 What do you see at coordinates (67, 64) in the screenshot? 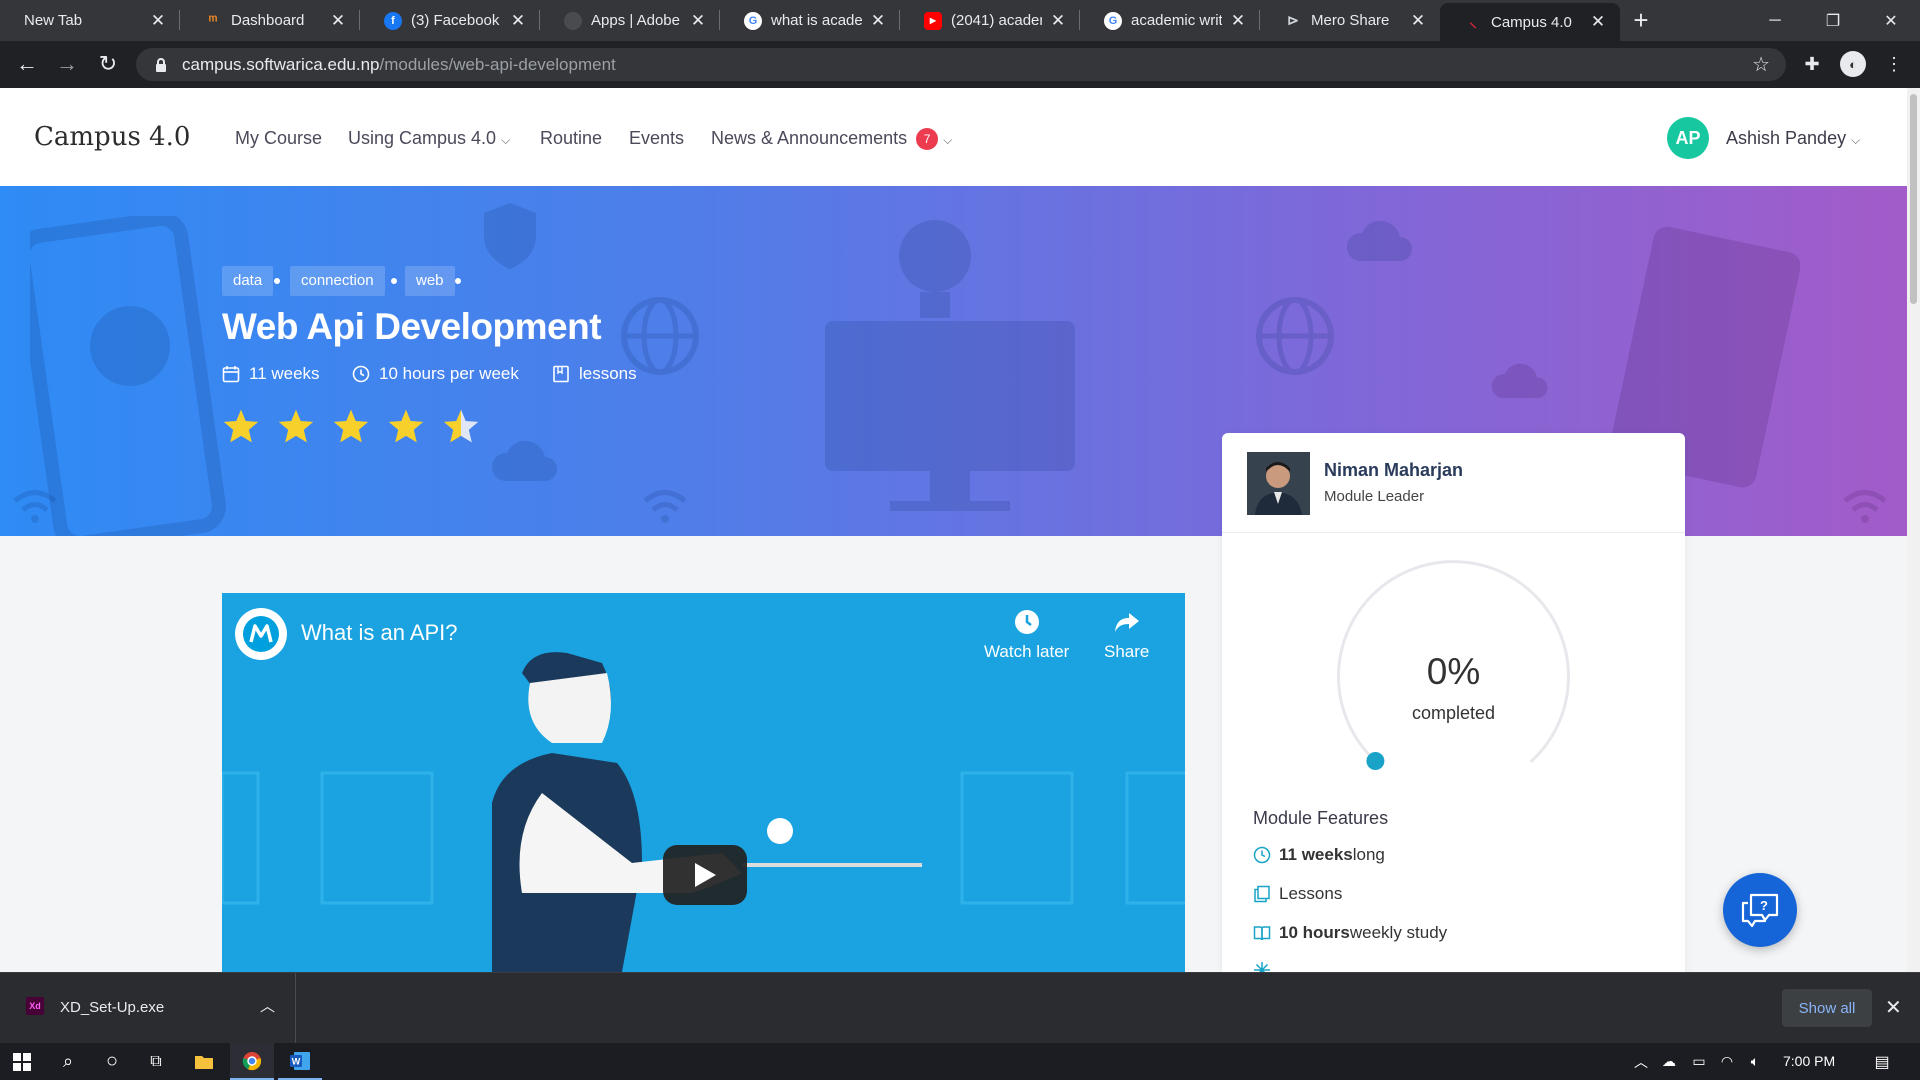
I see `forward-icon: →` at bounding box center [67, 64].